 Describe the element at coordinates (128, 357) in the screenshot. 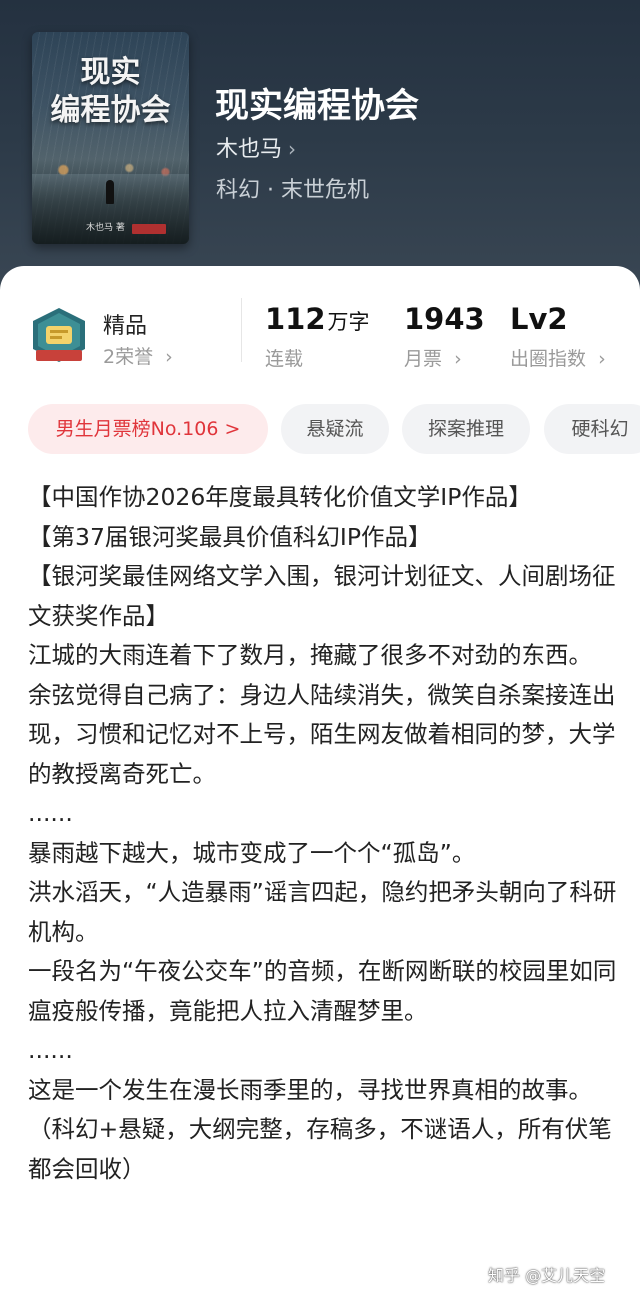

I see `honors-text: 2荣誉` at that location.